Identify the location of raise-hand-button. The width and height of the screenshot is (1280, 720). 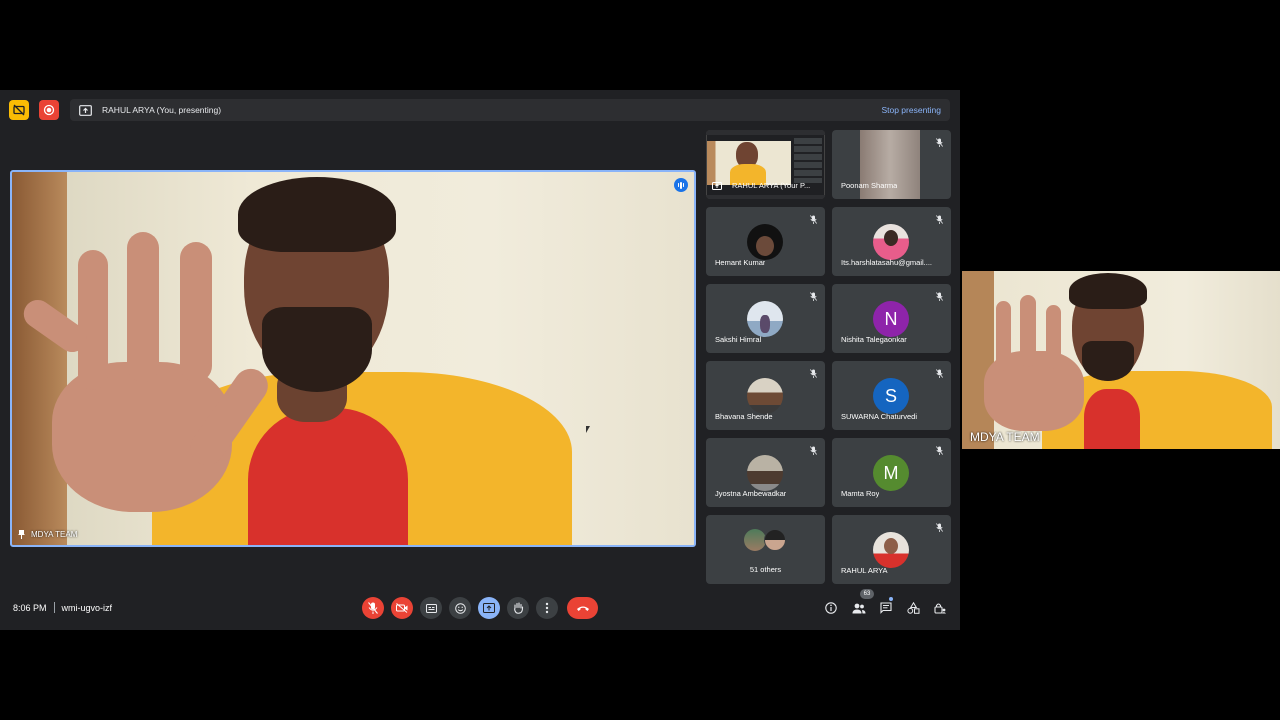
(518, 608).